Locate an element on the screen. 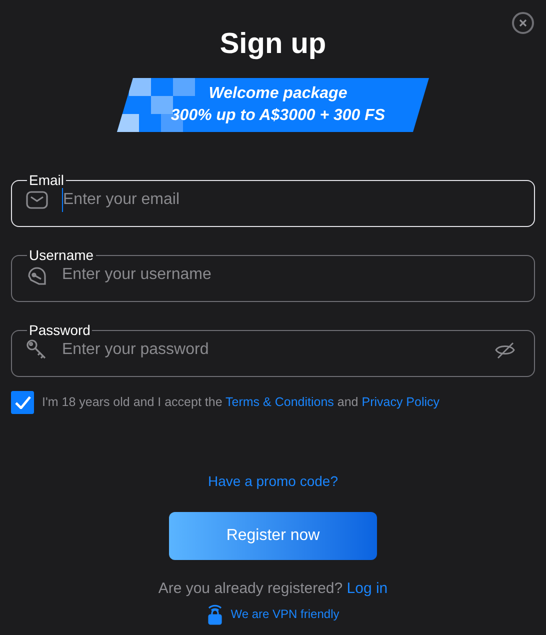  consent-checkbox is located at coordinates (22, 402).